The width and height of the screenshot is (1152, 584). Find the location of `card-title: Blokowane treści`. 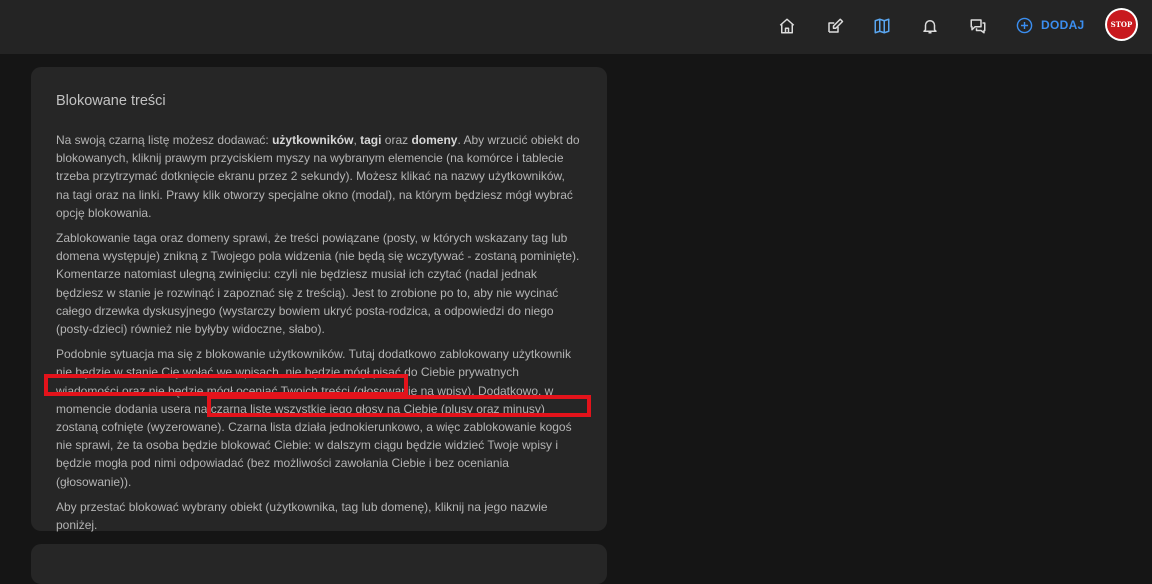

card-title: Blokowane treści is located at coordinates (111, 101).